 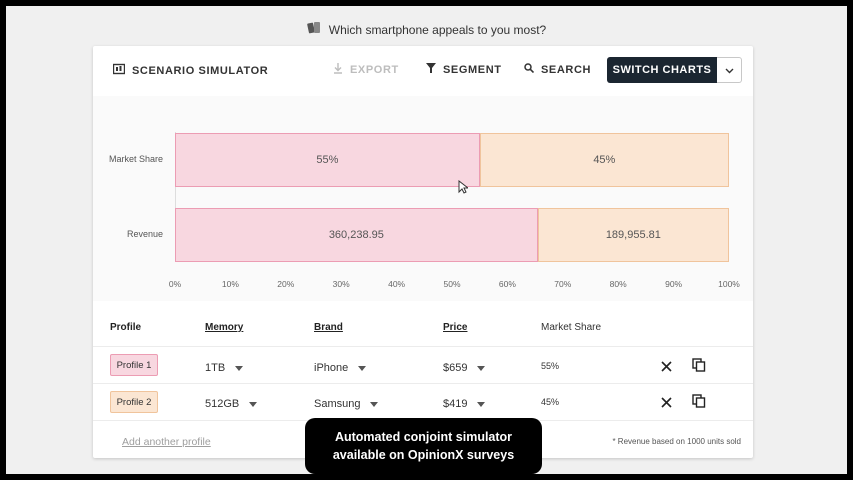 I want to click on promo-line-1: Automated conjoint simulator, so click(x=423, y=437).